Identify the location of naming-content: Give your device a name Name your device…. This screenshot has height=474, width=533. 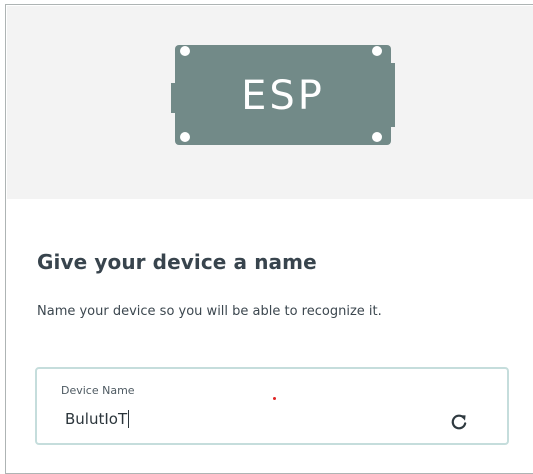
(285, 284).